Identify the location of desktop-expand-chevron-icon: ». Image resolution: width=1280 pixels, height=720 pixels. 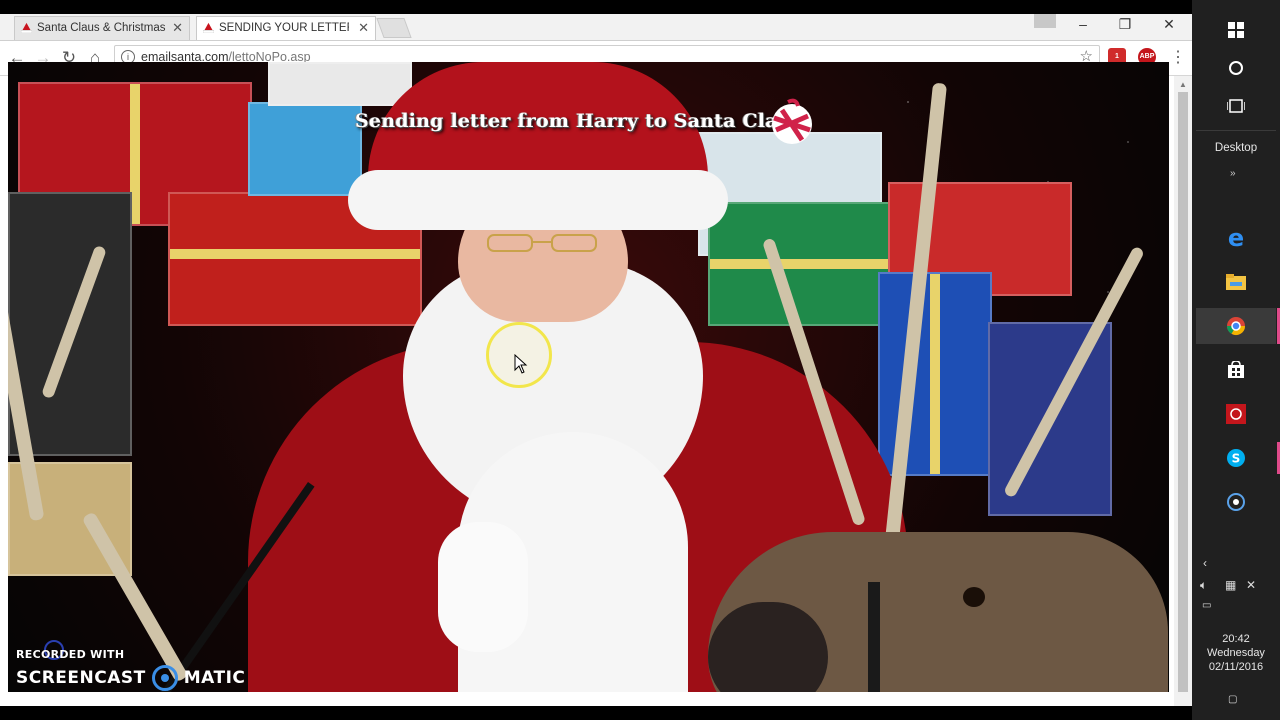
(1233, 173).